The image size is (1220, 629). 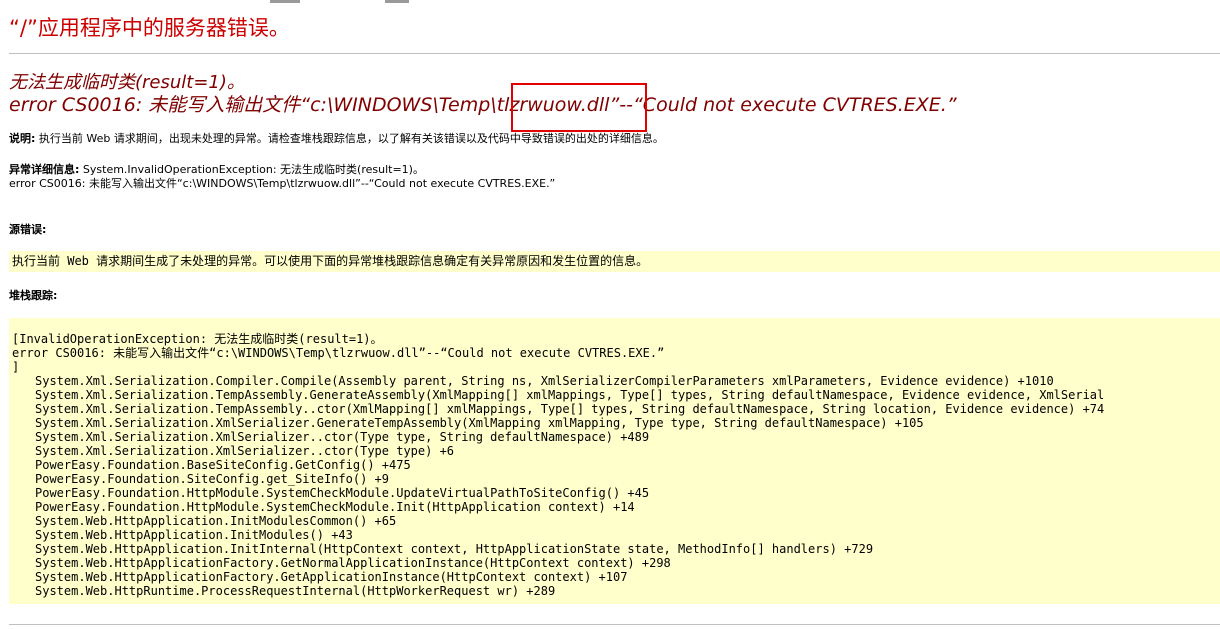 What do you see at coordinates (44, 169) in the screenshot?
I see `exception-details-label: 异常详细信息:` at bounding box center [44, 169].